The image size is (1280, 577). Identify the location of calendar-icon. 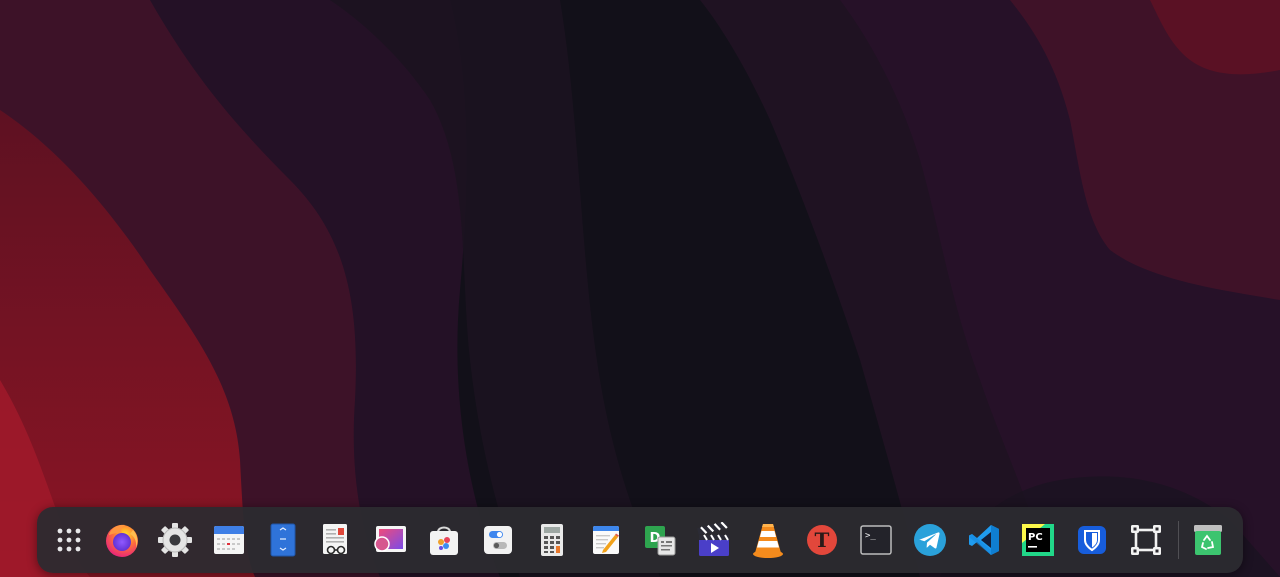
(229, 540).